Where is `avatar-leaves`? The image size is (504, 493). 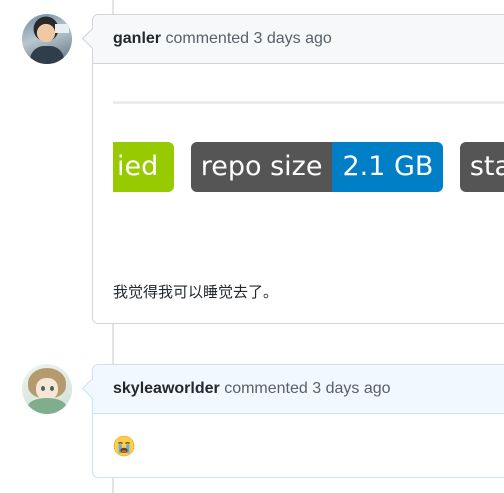
avatar-leaves is located at coordinates (47, 406).